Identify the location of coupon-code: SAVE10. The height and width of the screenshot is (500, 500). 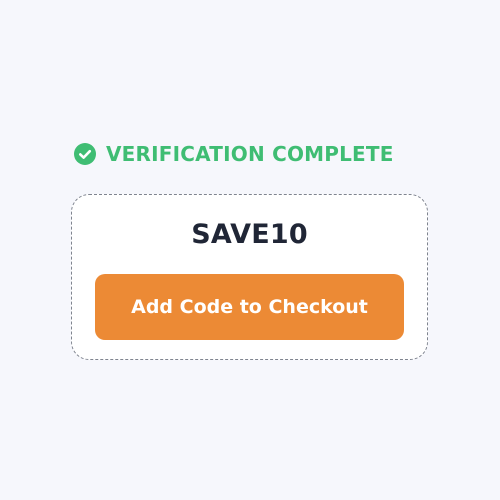
(249, 234).